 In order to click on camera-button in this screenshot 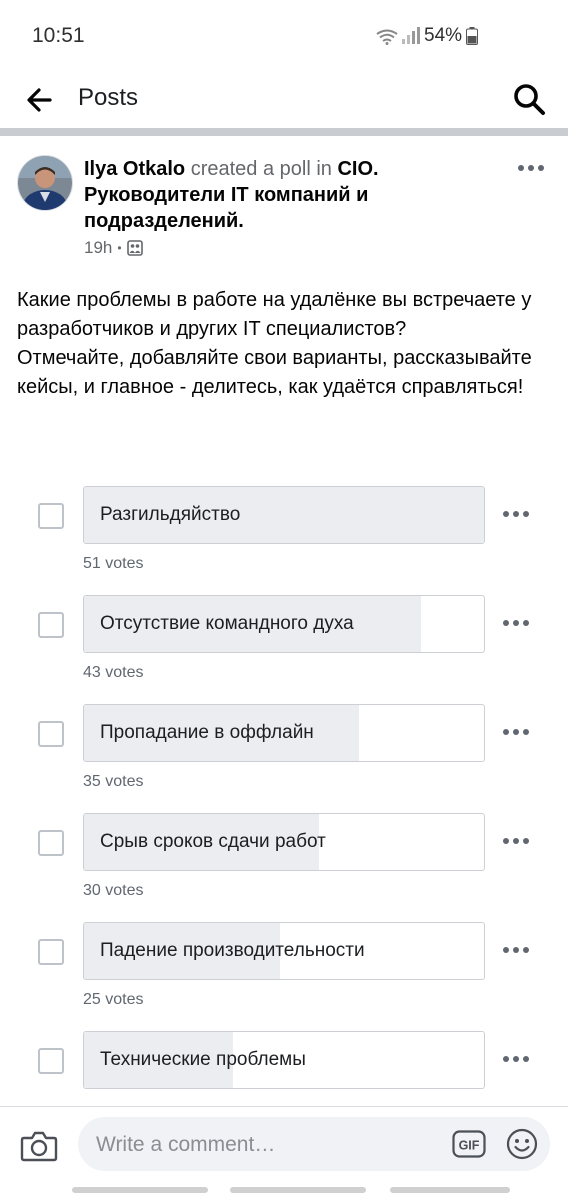, I will do `click(39, 1146)`.